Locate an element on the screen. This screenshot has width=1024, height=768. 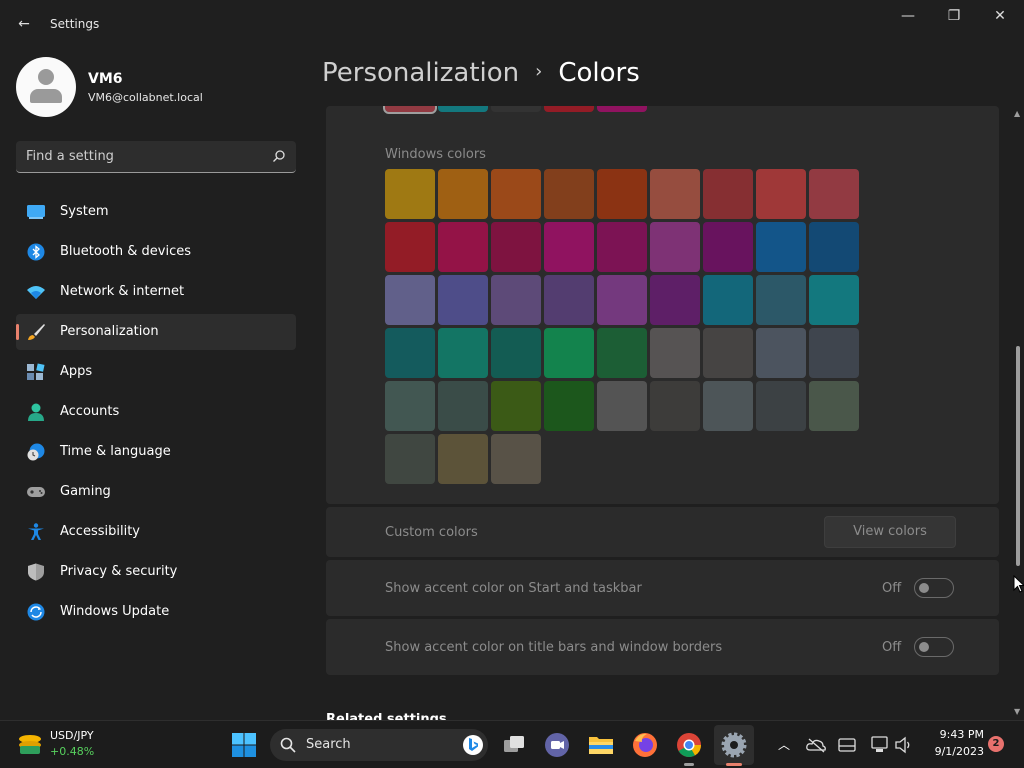
sidebar-item-time-language: Time & language is located at coordinates (156, 452).